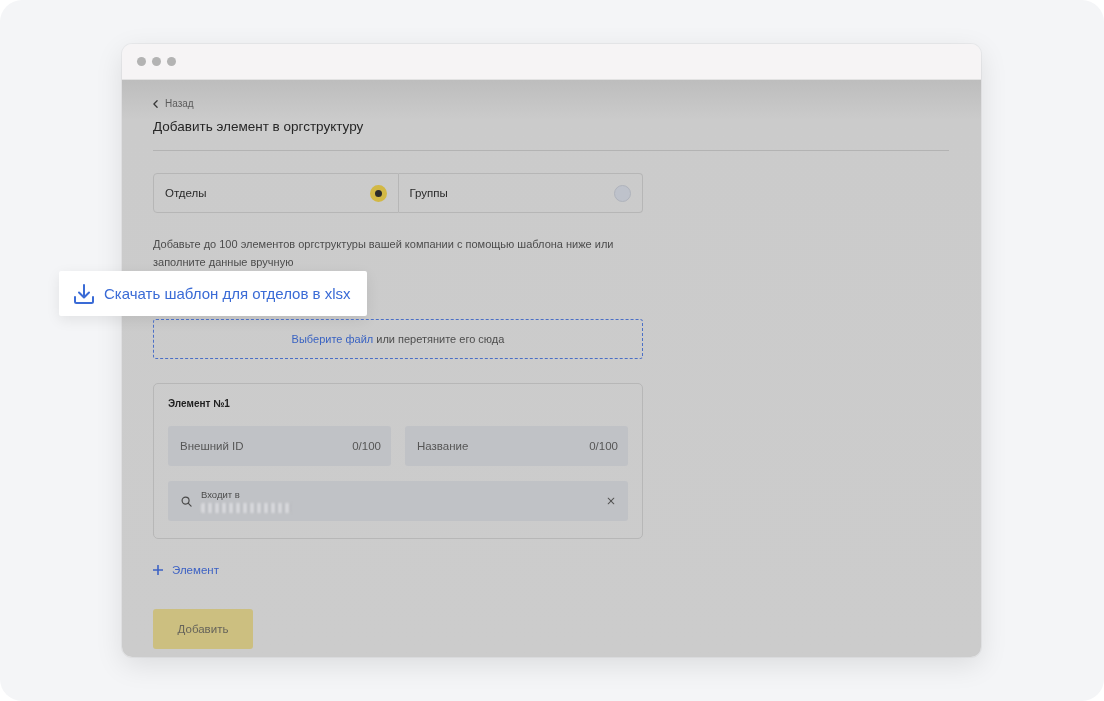  What do you see at coordinates (220, 495) in the screenshot?
I see `field-label: Входит в` at bounding box center [220, 495].